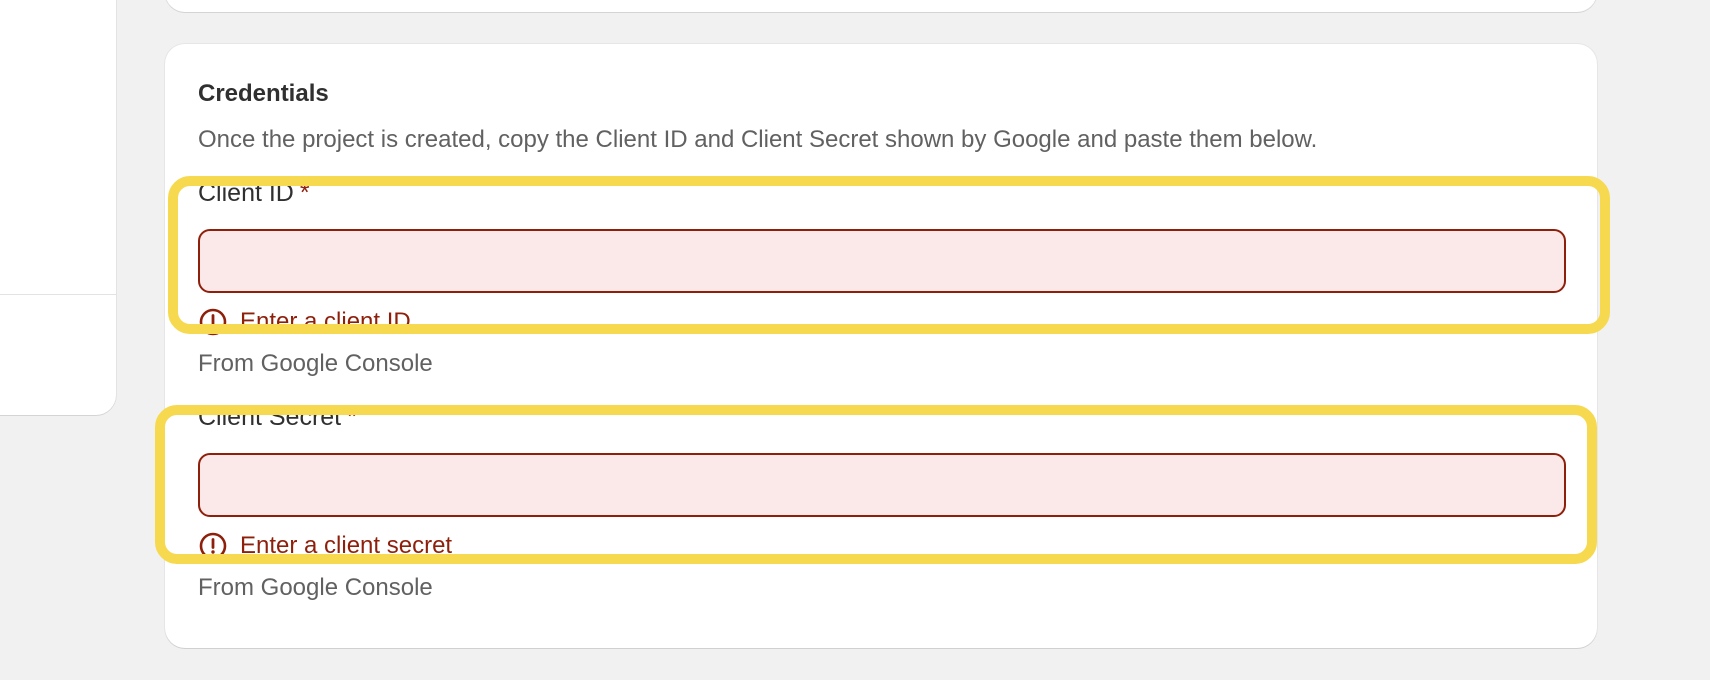  What do you see at coordinates (882, 193) in the screenshot?
I see `client-id-label: Client ID *` at bounding box center [882, 193].